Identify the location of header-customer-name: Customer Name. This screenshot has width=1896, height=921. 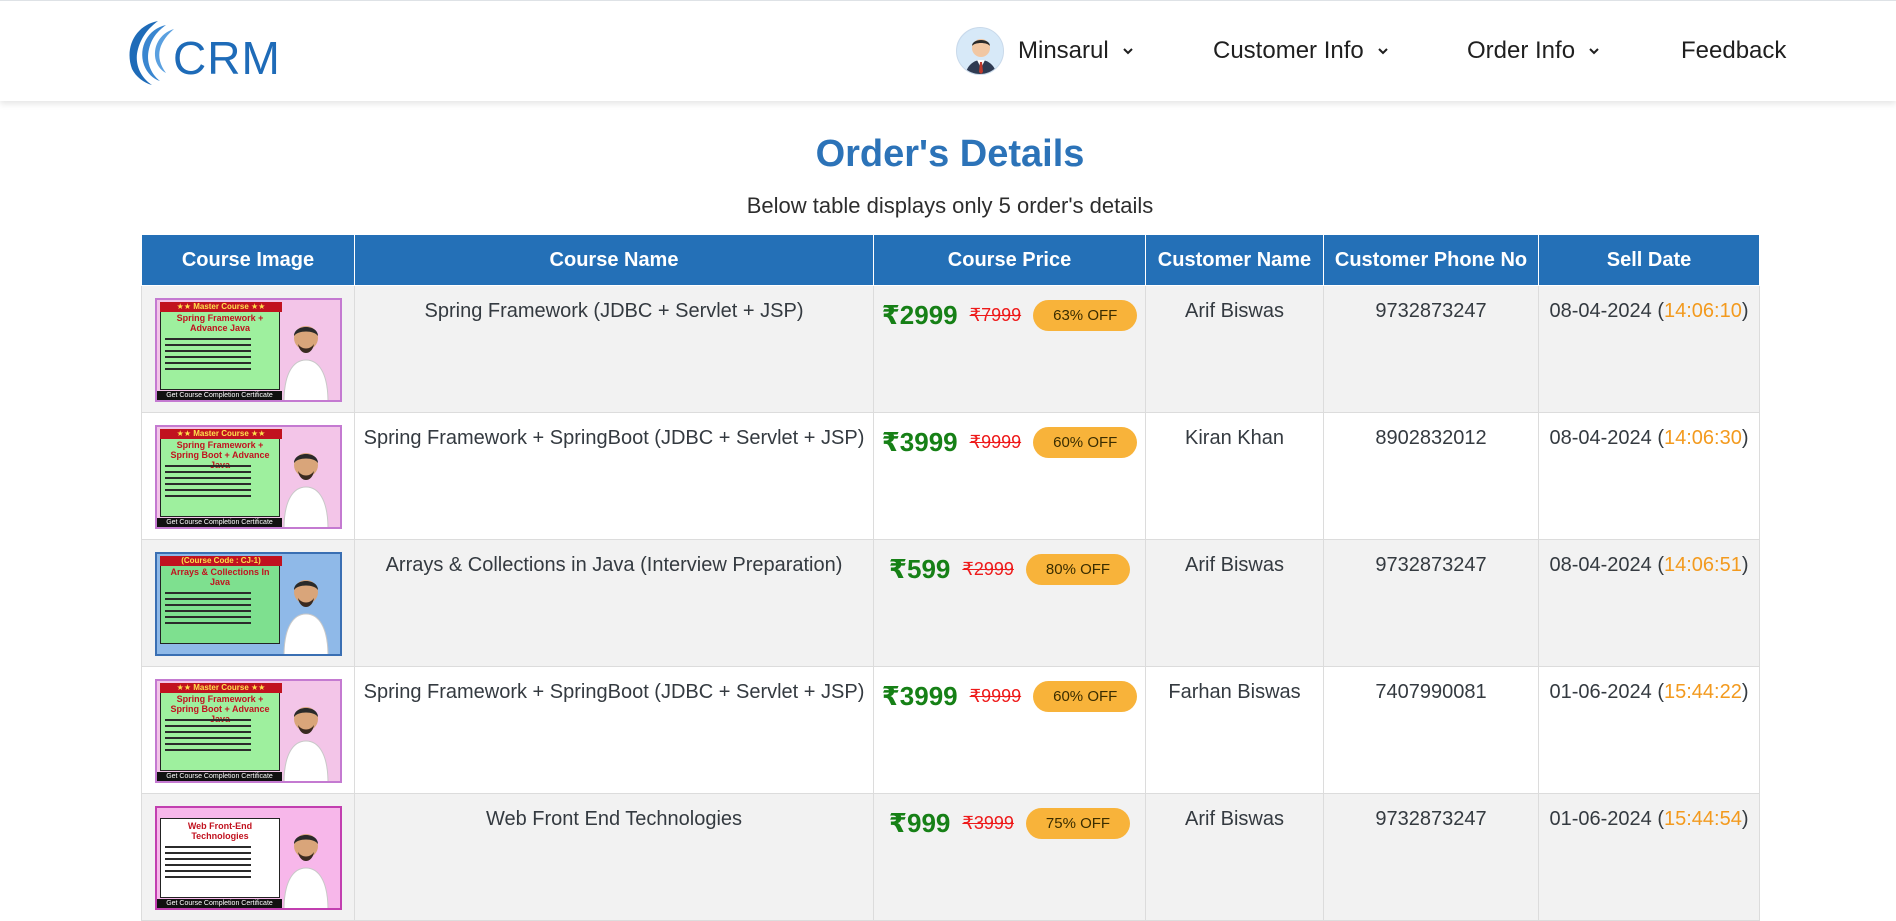
(1234, 260).